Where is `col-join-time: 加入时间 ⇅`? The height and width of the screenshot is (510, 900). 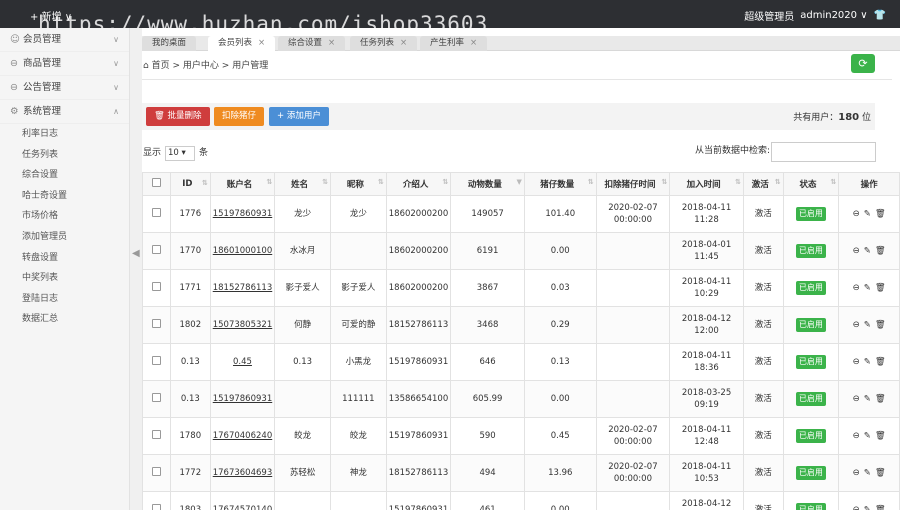
col-join-time: 加入时间 ⇅ is located at coordinates (706, 184).